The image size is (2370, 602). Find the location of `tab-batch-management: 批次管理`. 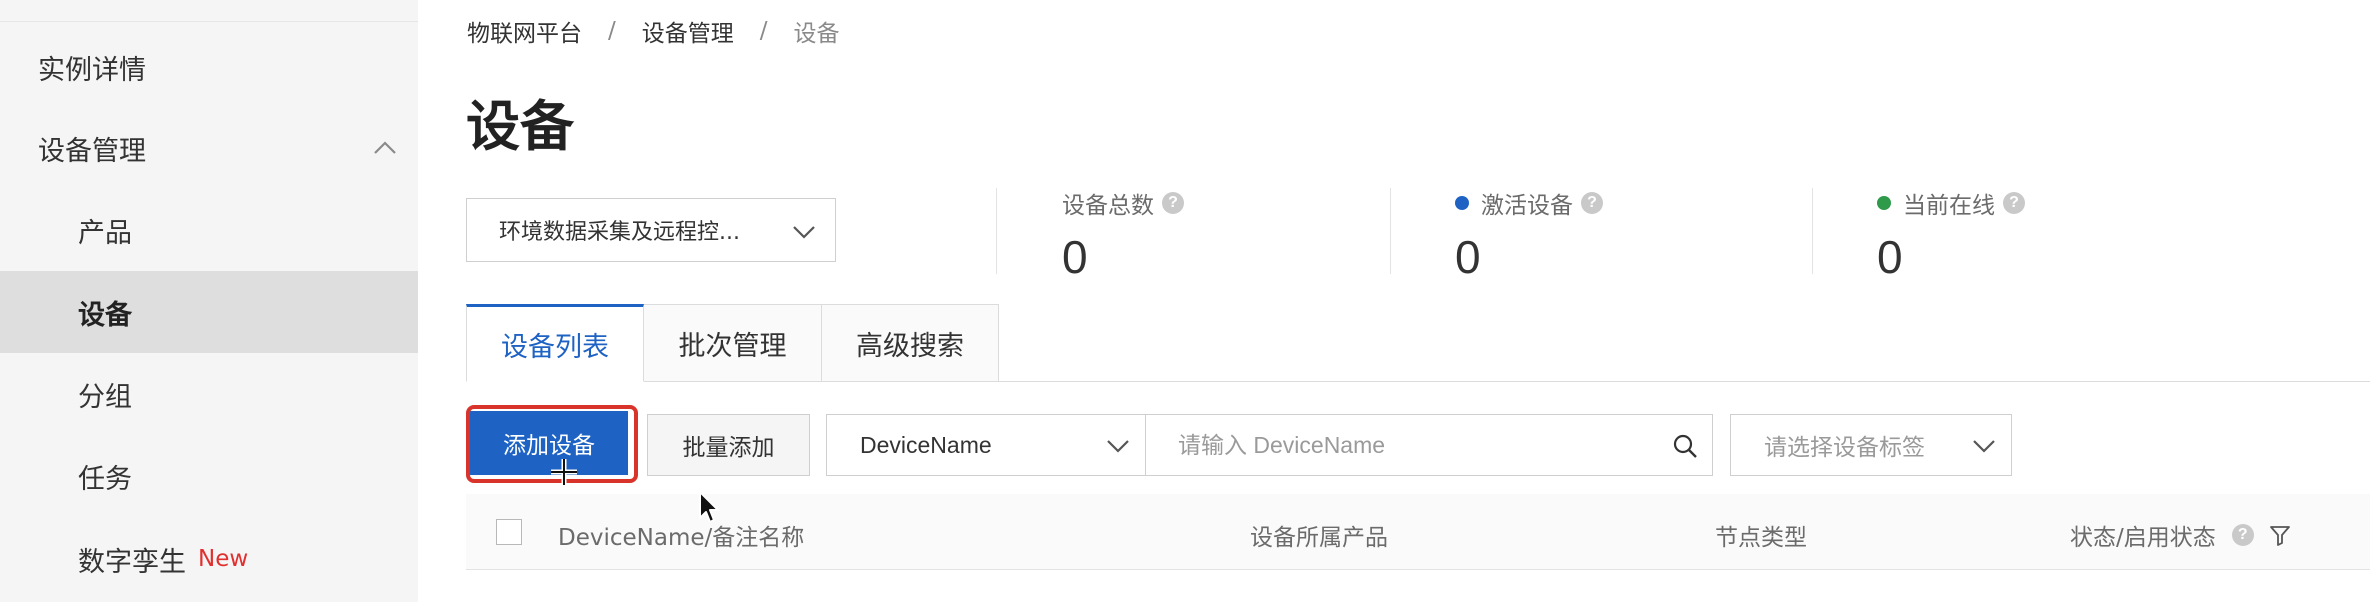

tab-batch-management: 批次管理 is located at coordinates (733, 343).